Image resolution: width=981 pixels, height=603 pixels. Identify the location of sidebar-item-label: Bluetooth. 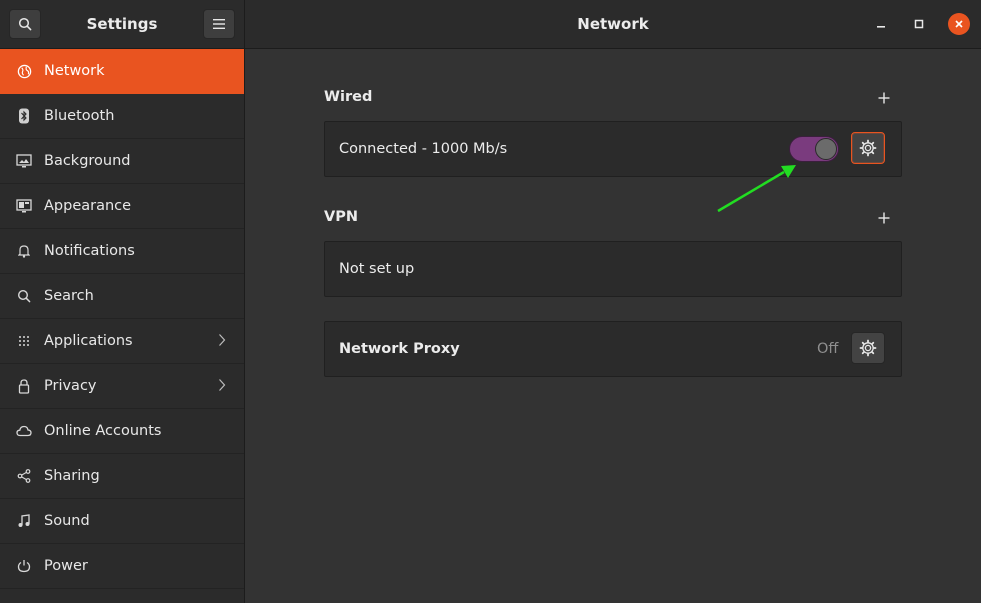
(79, 116).